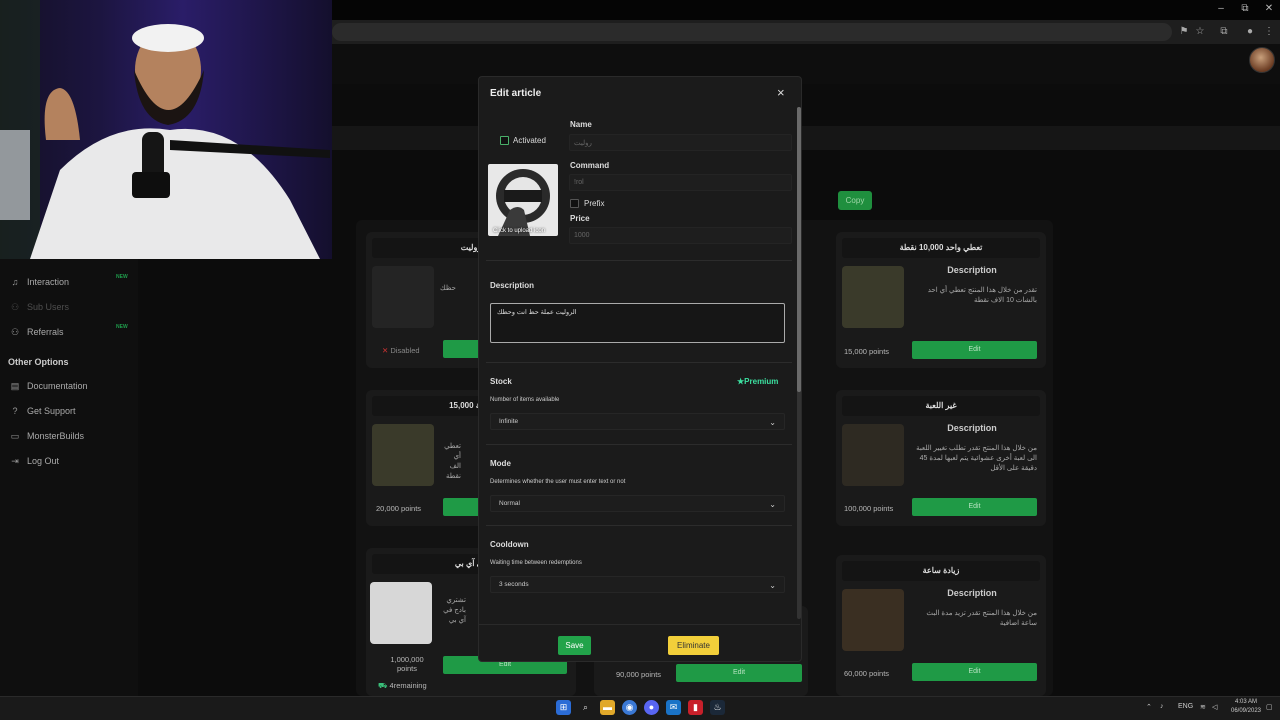 This screenshot has height=720, width=1280. Describe the element at coordinates (629, 707) in the screenshot. I see `chrome-icon: ◉` at that location.